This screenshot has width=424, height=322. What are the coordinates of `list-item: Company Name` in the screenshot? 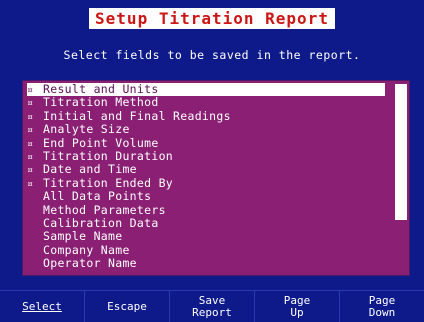 It's located at (206, 249).